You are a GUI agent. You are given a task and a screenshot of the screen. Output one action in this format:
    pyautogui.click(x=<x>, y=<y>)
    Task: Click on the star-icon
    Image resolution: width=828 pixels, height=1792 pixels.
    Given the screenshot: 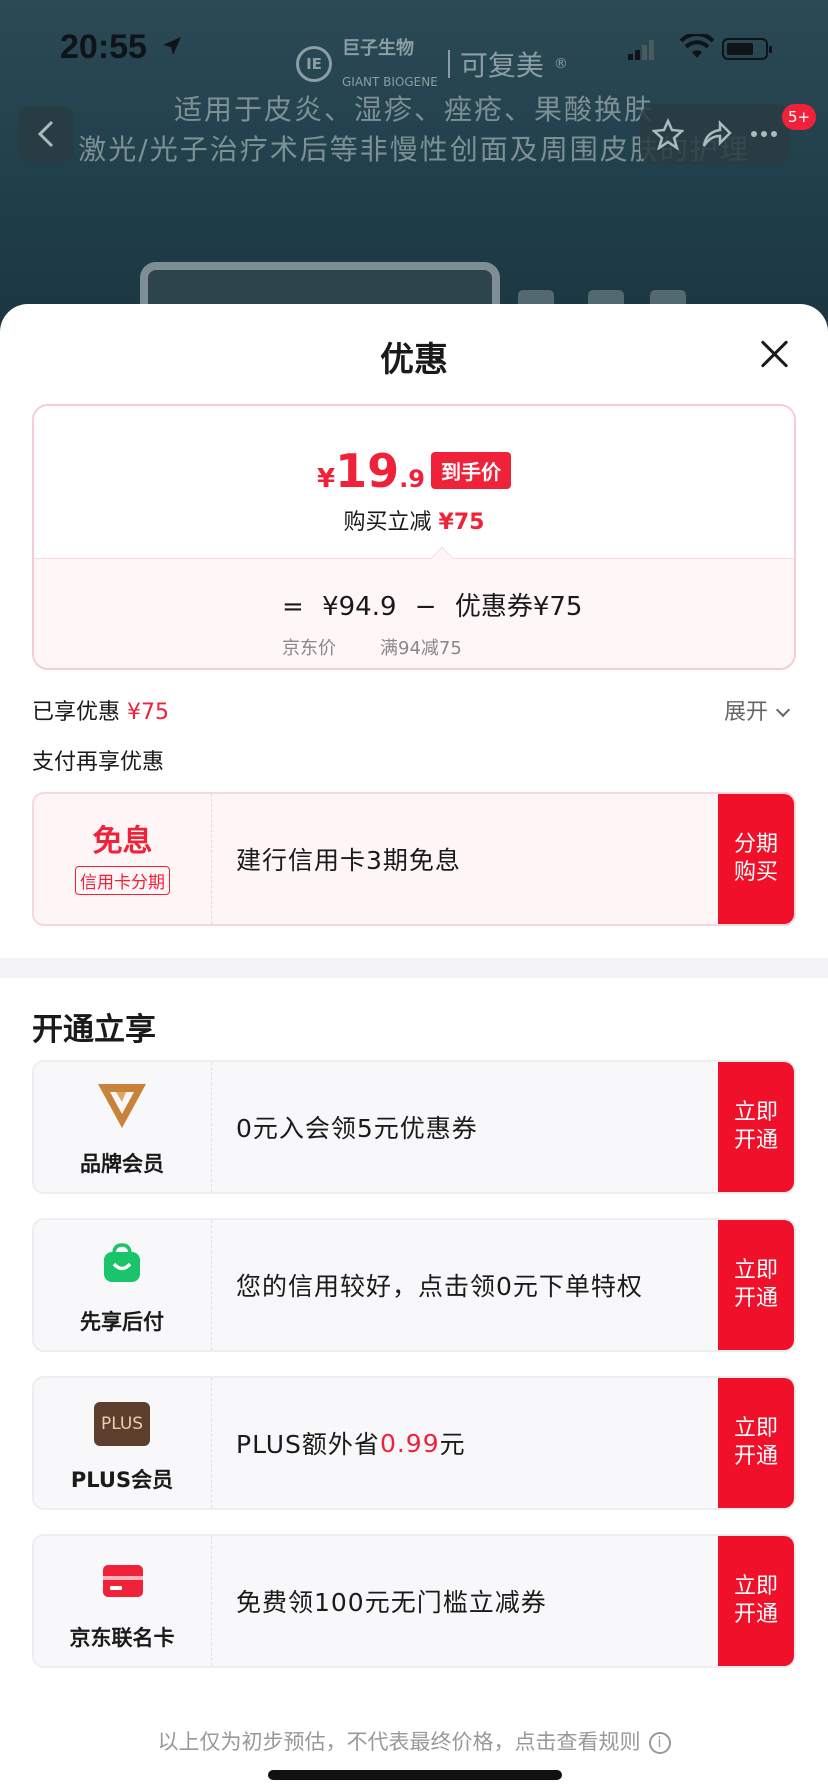 What is the action you would take?
    pyautogui.click(x=668, y=134)
    